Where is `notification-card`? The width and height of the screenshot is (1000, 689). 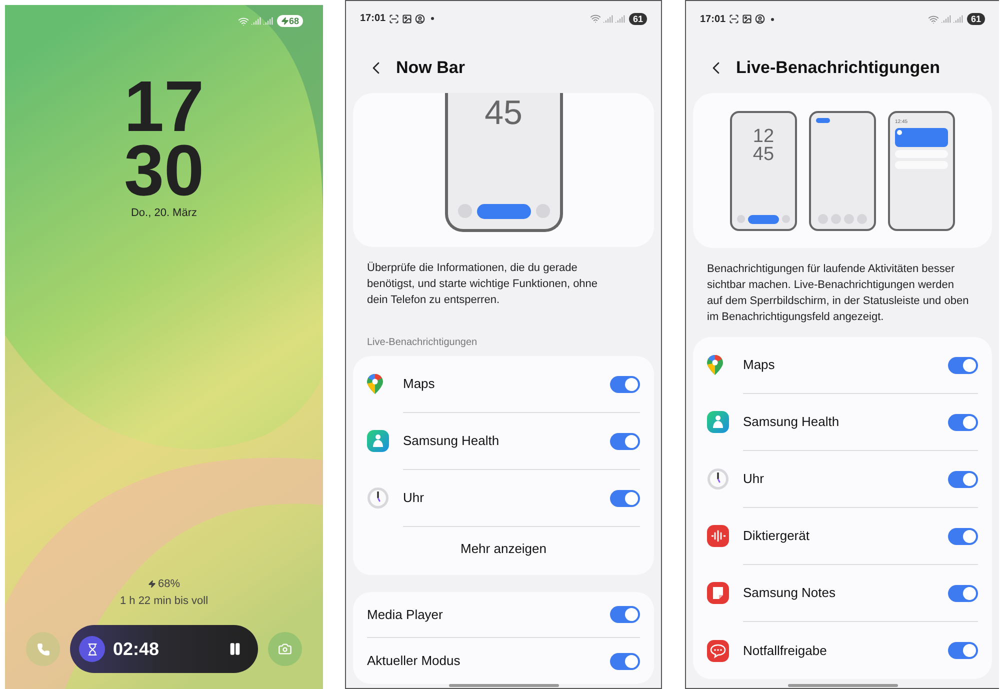 notification-card is located at coordinates (921, 137).